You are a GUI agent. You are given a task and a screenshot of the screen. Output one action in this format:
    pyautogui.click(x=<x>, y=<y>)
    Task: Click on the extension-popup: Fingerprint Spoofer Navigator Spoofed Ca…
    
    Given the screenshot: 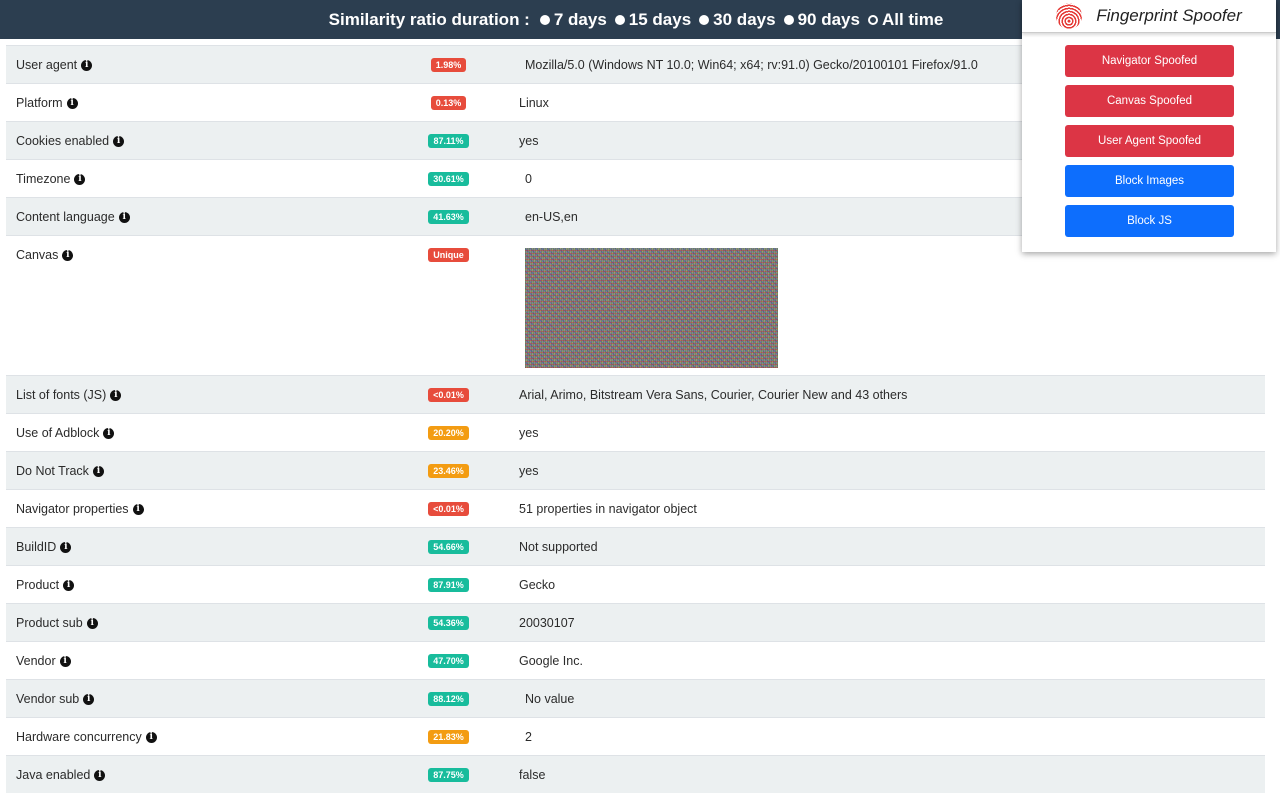 What is the action you would take?
    pyautogui.click(x=1149, y=126)
    